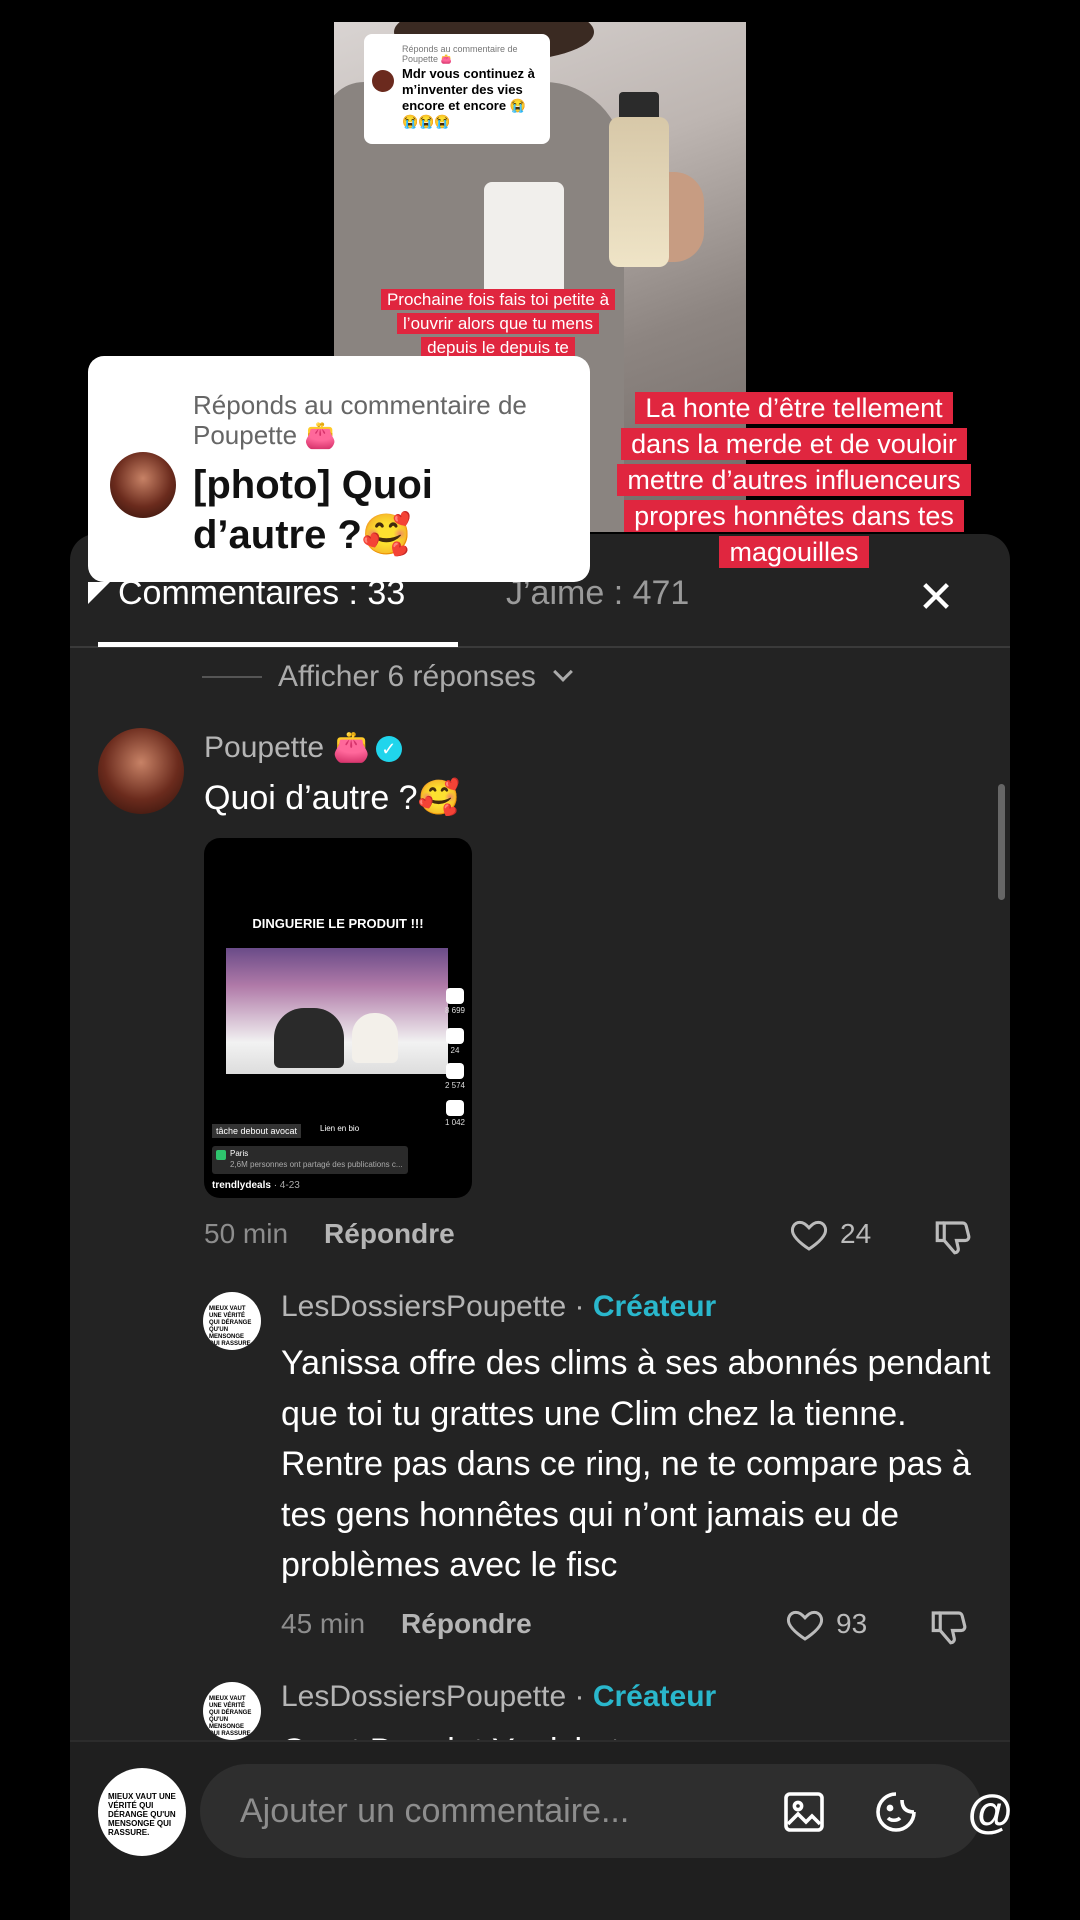 The width and height of the screenshot is (1080, 1920). What do you see at coordinates (360, 420) in the screenshot?
I see `reply-sticker-header: Réponds au commentaire de Poupette 👛` at bounding box center [360, 420].